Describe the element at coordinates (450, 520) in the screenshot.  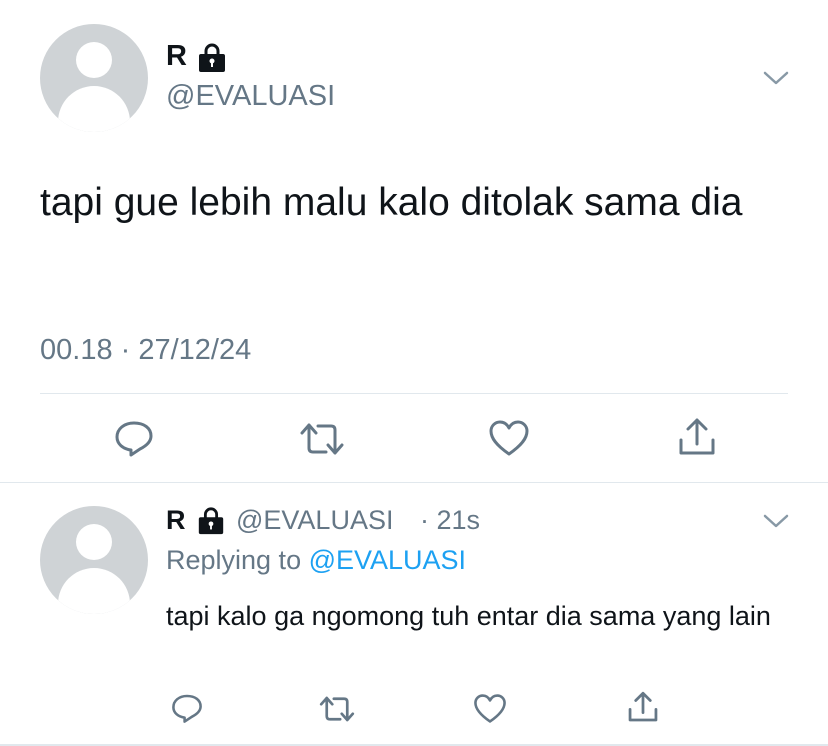
I see `reply-timestamp: · 21s` at that location.